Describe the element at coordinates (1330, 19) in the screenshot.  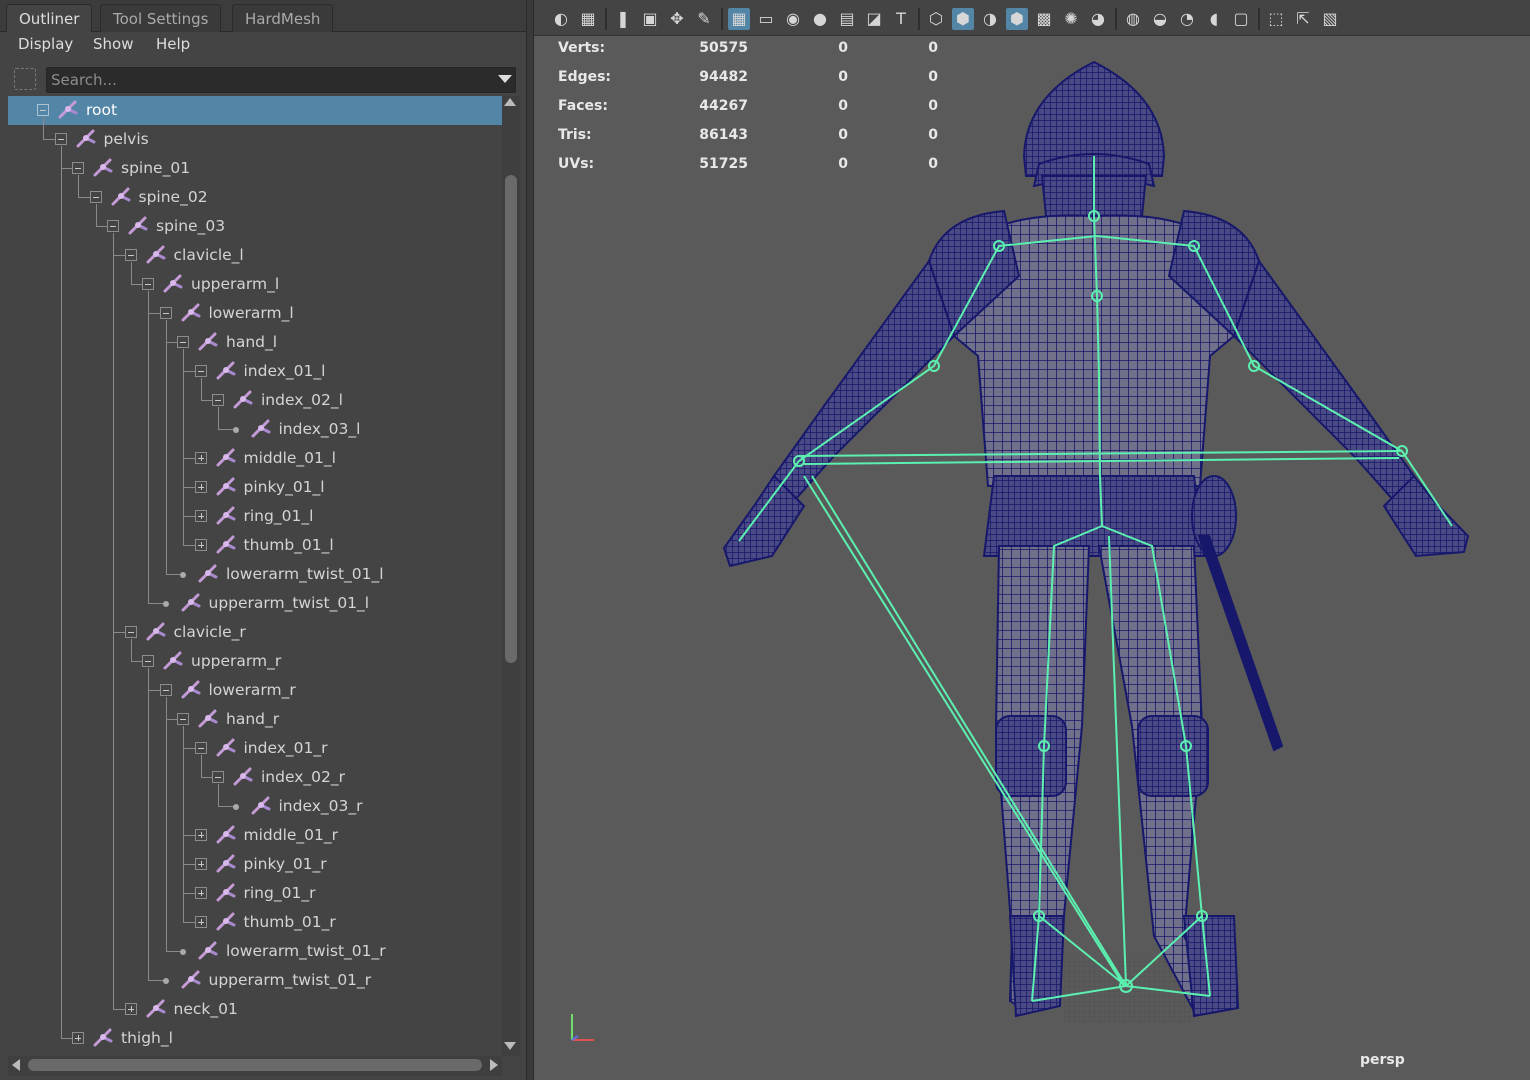
I see `backface-icon: ▧` at that location.